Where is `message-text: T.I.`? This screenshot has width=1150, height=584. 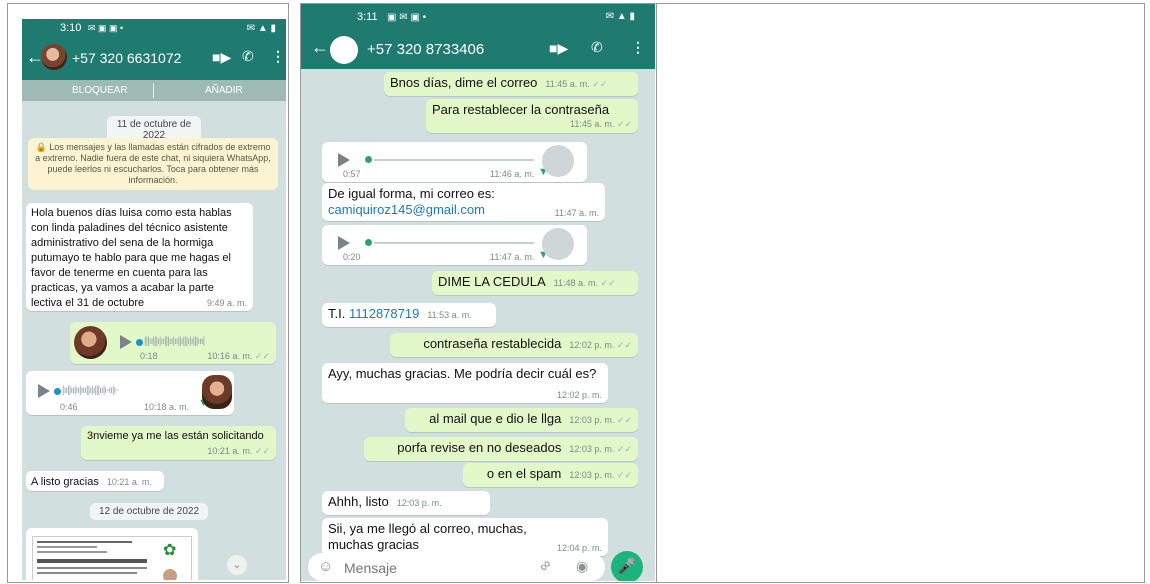 message-text: T.I. is located at coordinates (338, 313).